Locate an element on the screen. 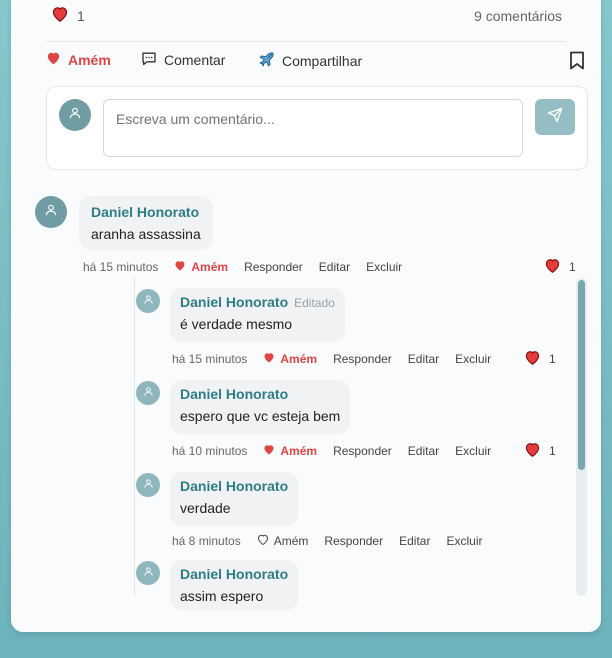 This screenshot has height=658, width=612. reply-text: assim espero is located at coordinates (222, 596).